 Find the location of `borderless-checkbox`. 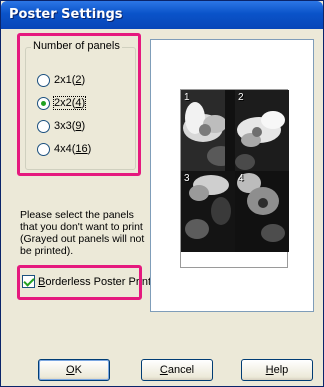

borderless-checkbox is located at coordinates (28, 281).